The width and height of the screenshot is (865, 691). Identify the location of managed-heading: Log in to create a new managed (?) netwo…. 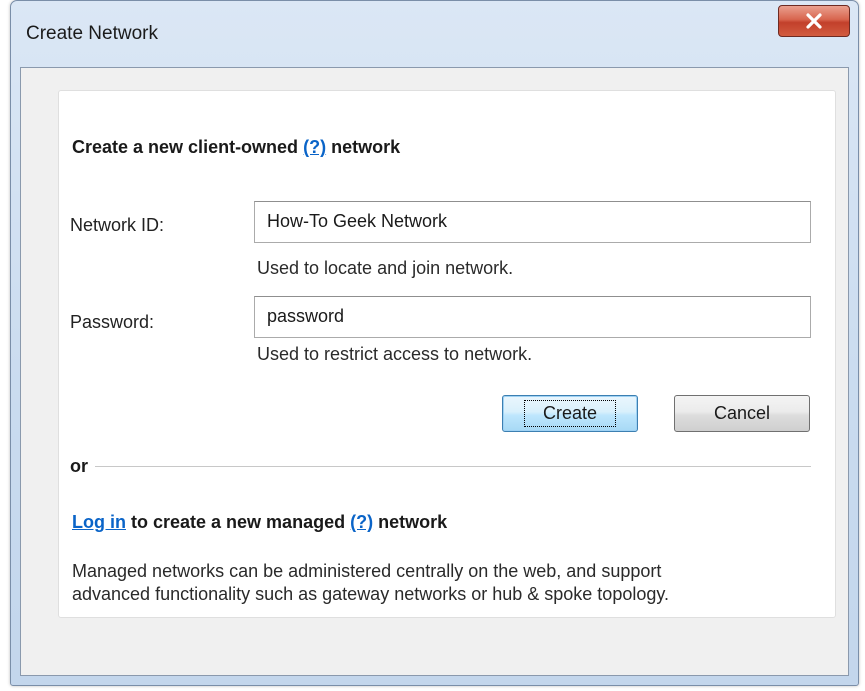
(259, 522).